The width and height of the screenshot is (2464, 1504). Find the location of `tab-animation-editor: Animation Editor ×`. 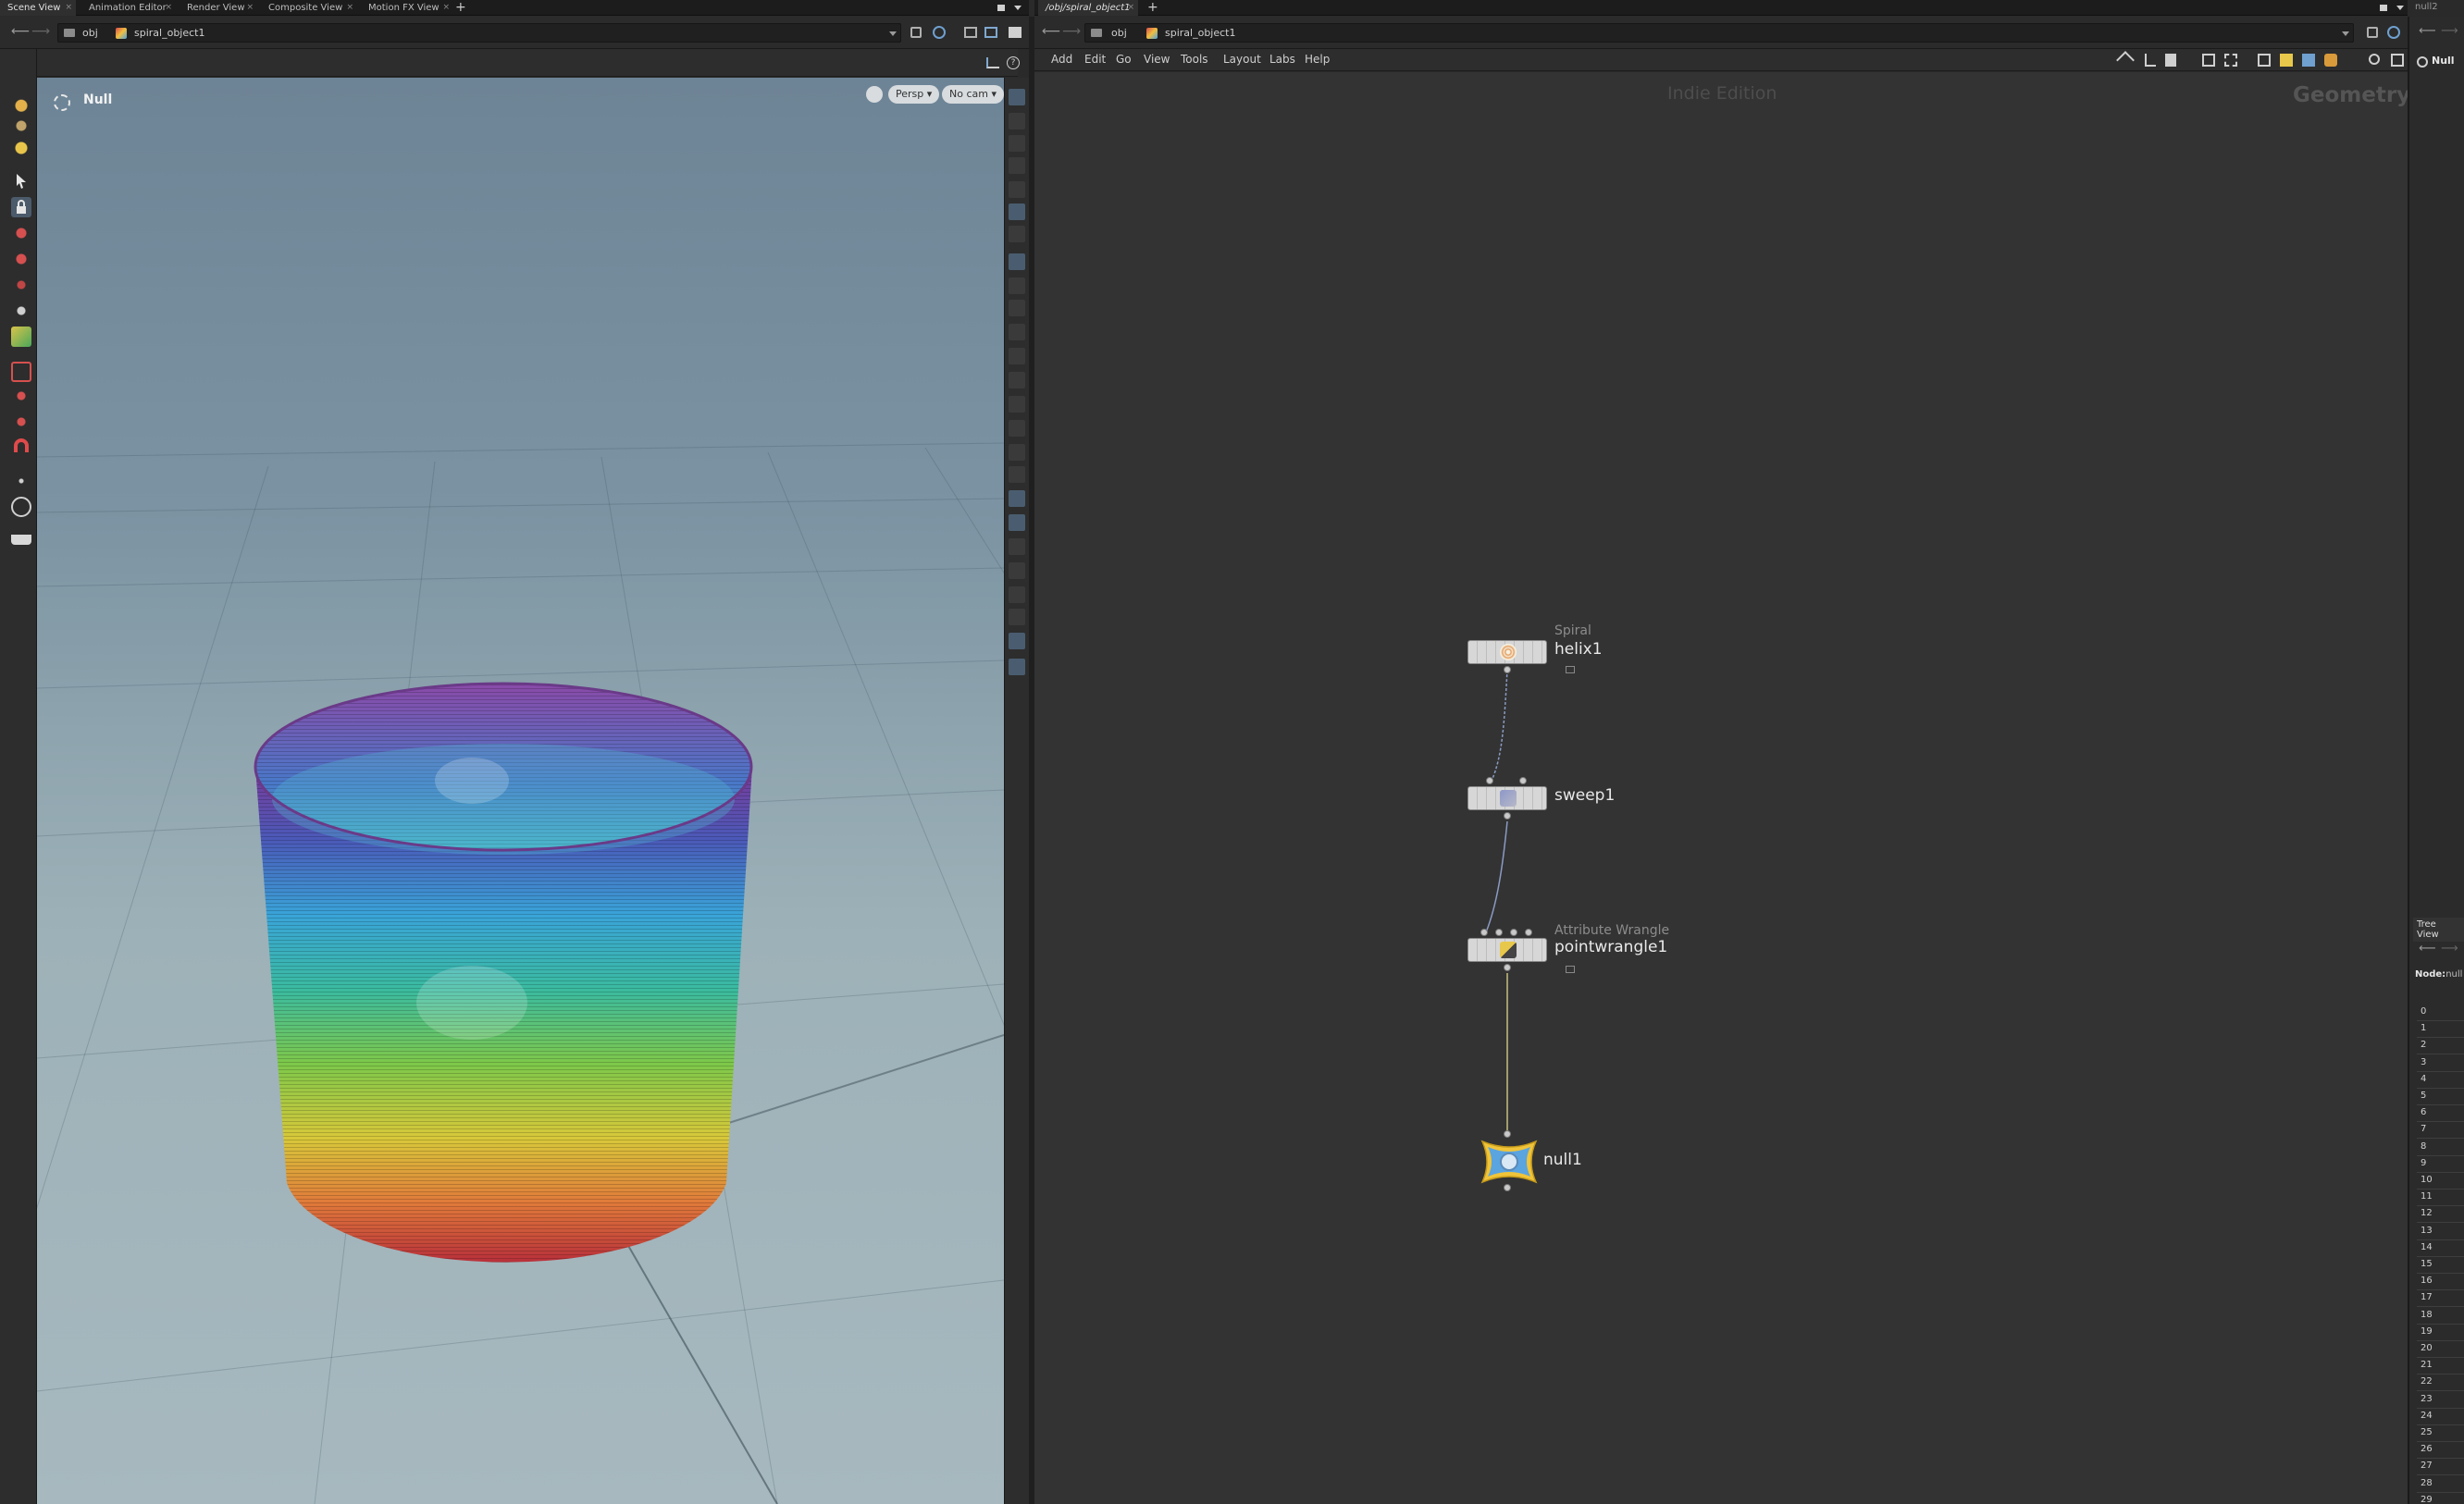

tab-animation-editor: Animation Editor × is located at coordinates (128, 8).